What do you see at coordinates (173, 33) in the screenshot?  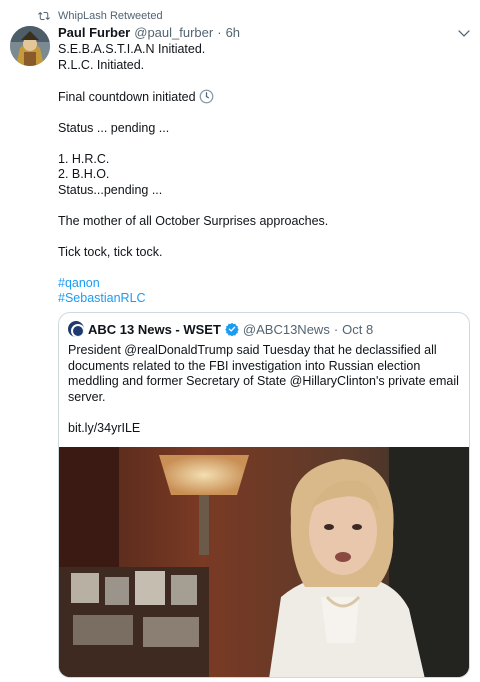 I see `author-handle: @paul_furber` at bounding box center [173, 33].